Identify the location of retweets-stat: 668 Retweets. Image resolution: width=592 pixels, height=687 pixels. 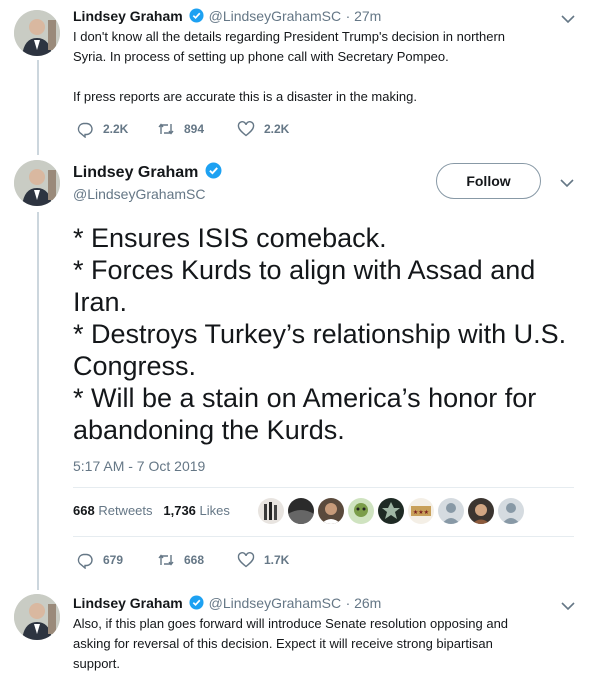
(113, 510).